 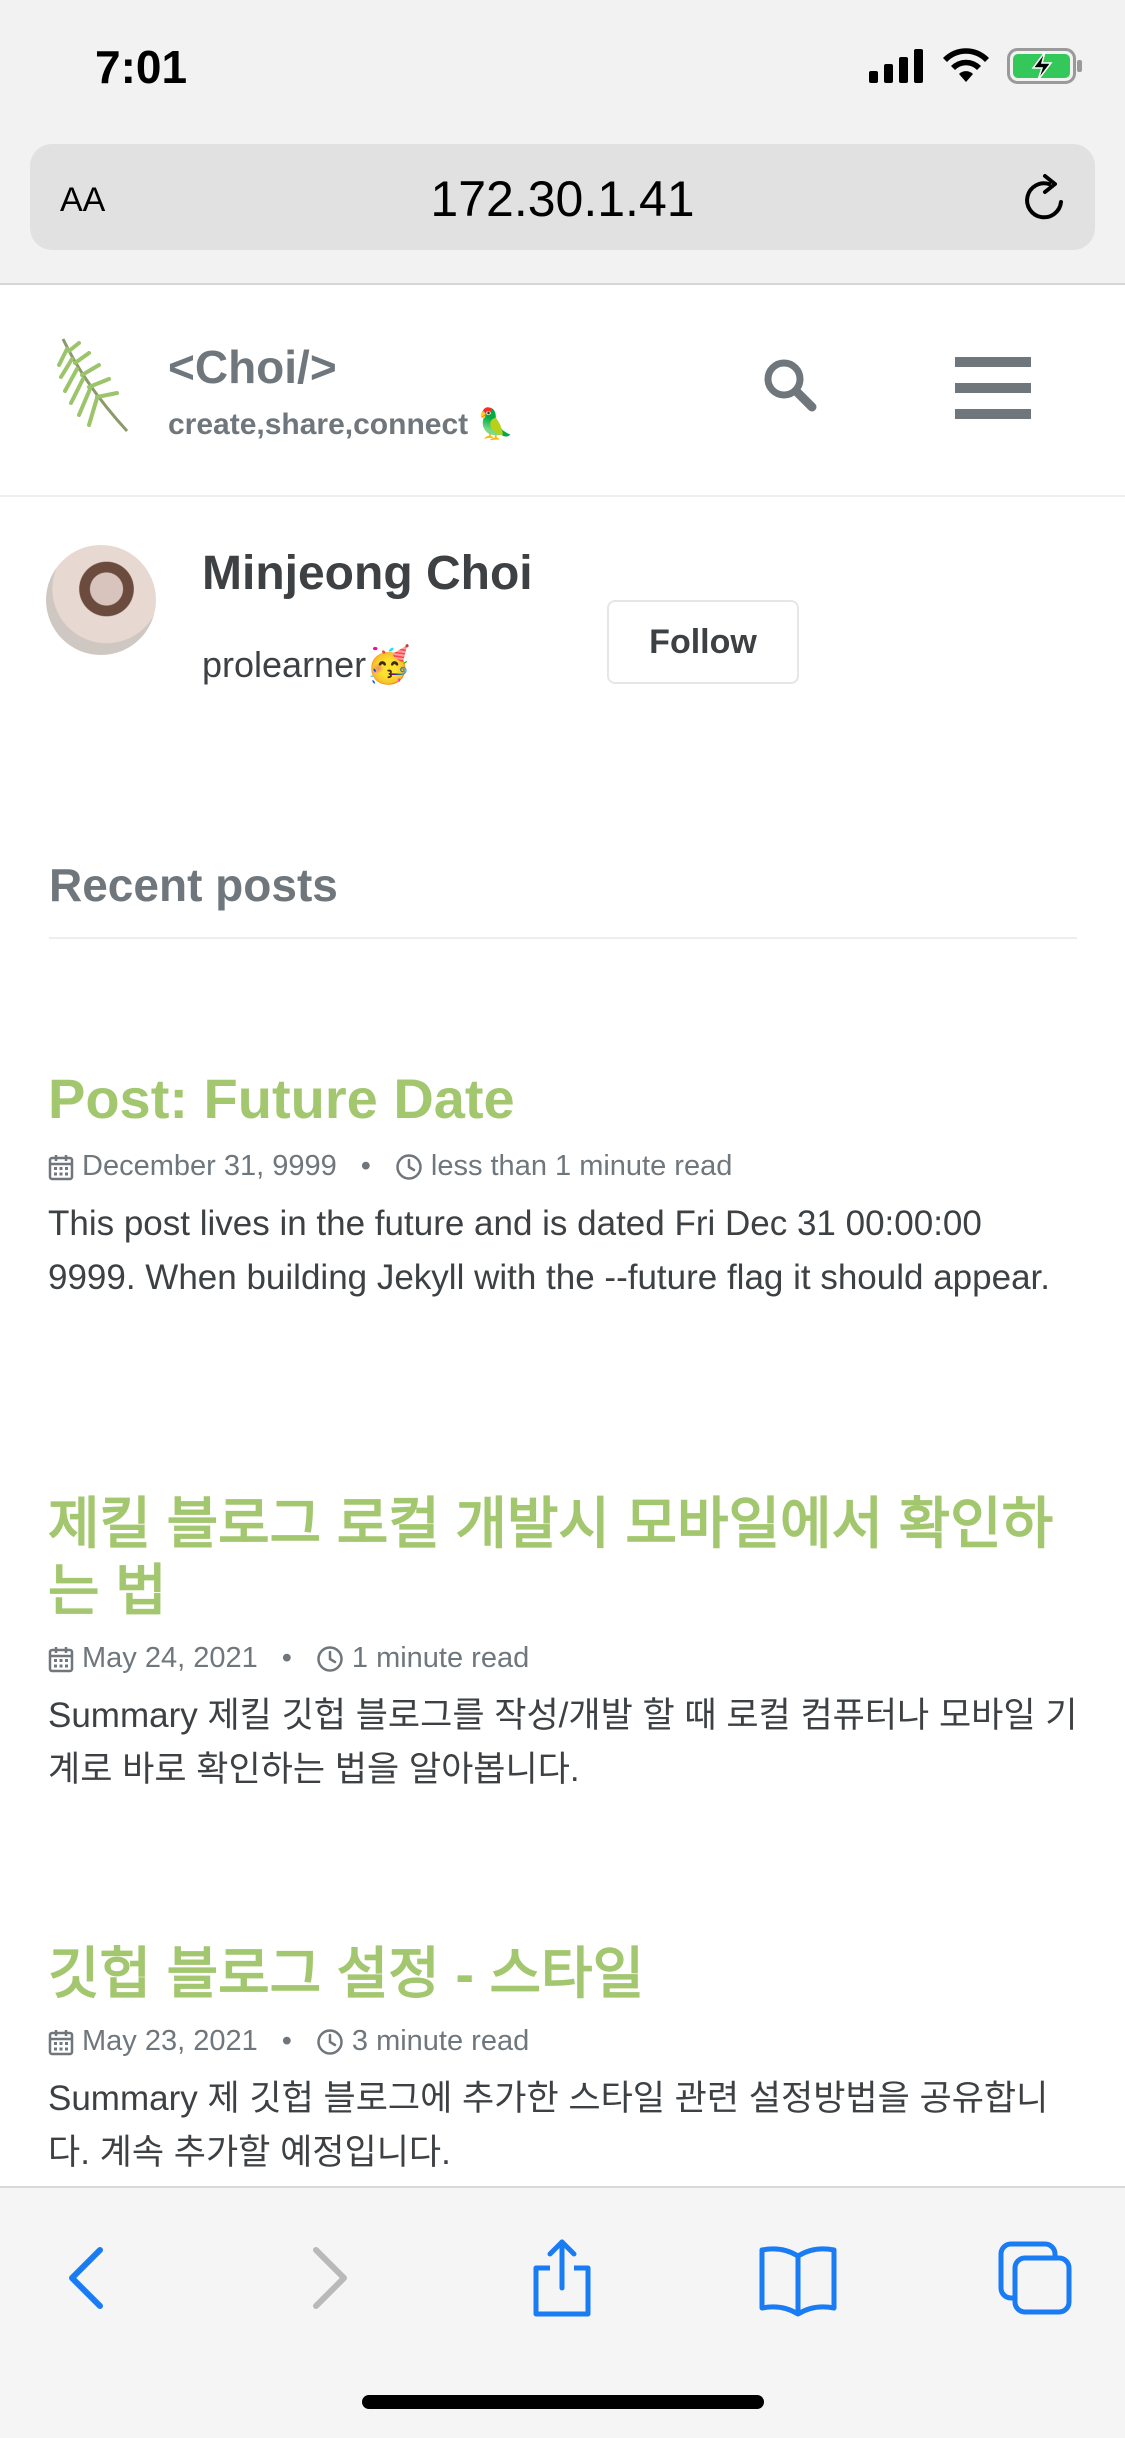 What do you see at coordinates (328, 2278) in the screenshot?
I see `forward-arrow-icon` at bounding box center [328, 2278].